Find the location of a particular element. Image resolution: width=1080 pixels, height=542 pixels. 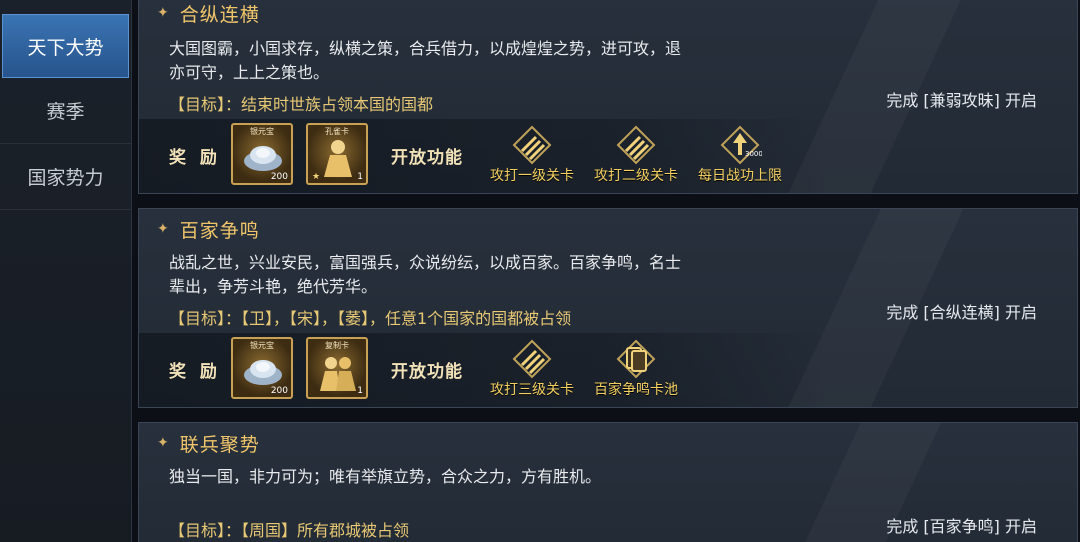

reward-item-hero-card: 孔雀卡 ★ 1 is located at coordinates (337, 154).